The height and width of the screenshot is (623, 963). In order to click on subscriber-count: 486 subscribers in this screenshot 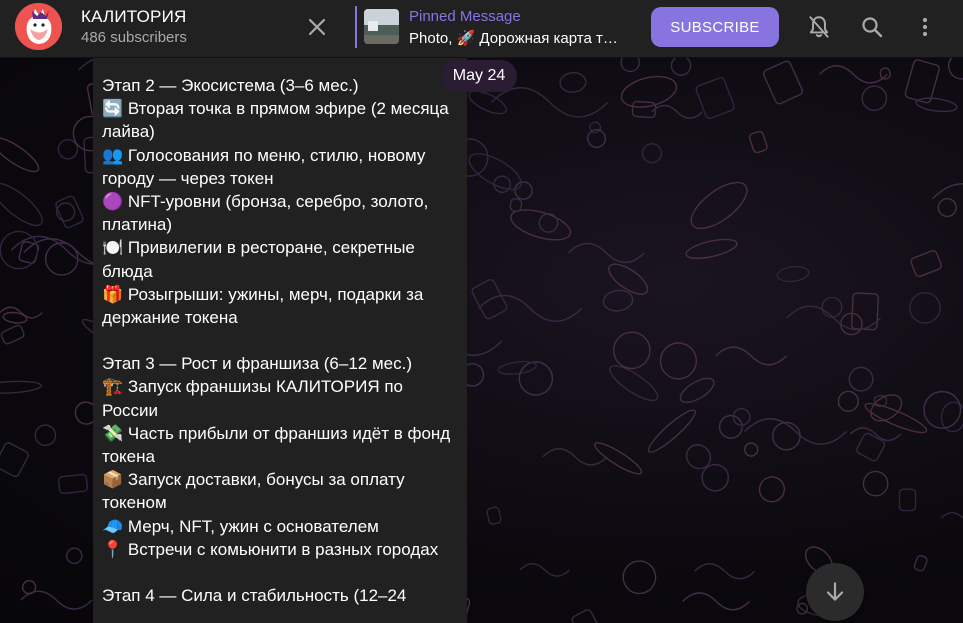, I will do `click(134, 37)`.